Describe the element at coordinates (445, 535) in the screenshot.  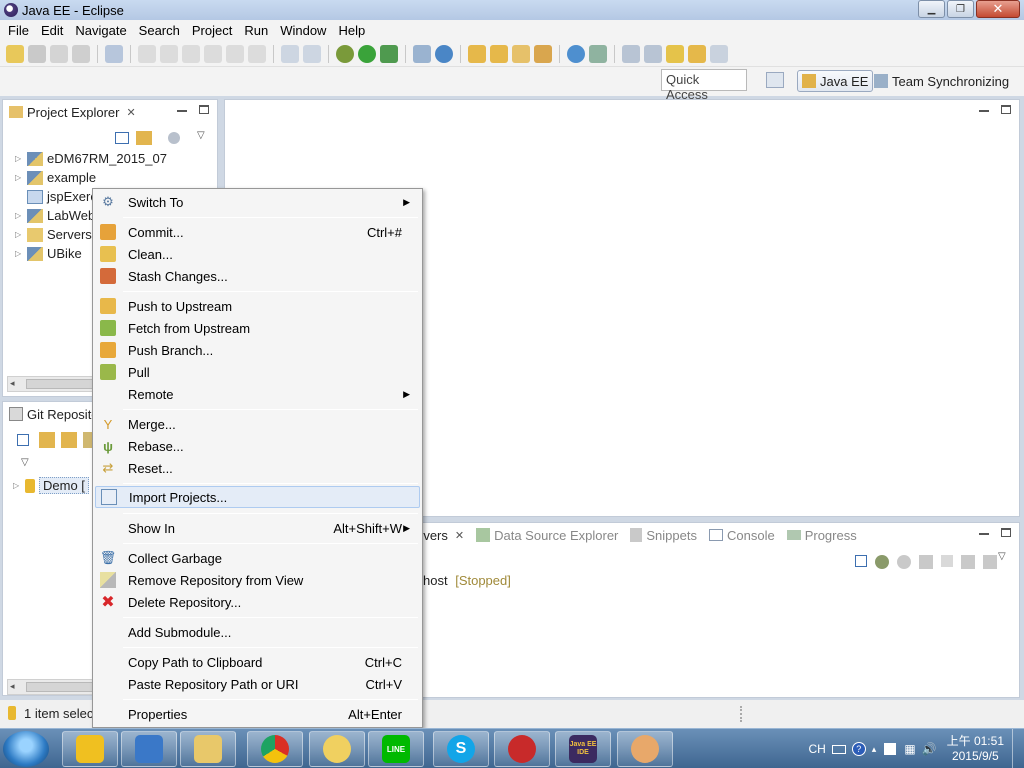
I see `tab-servers: rvers ✕` at that location.